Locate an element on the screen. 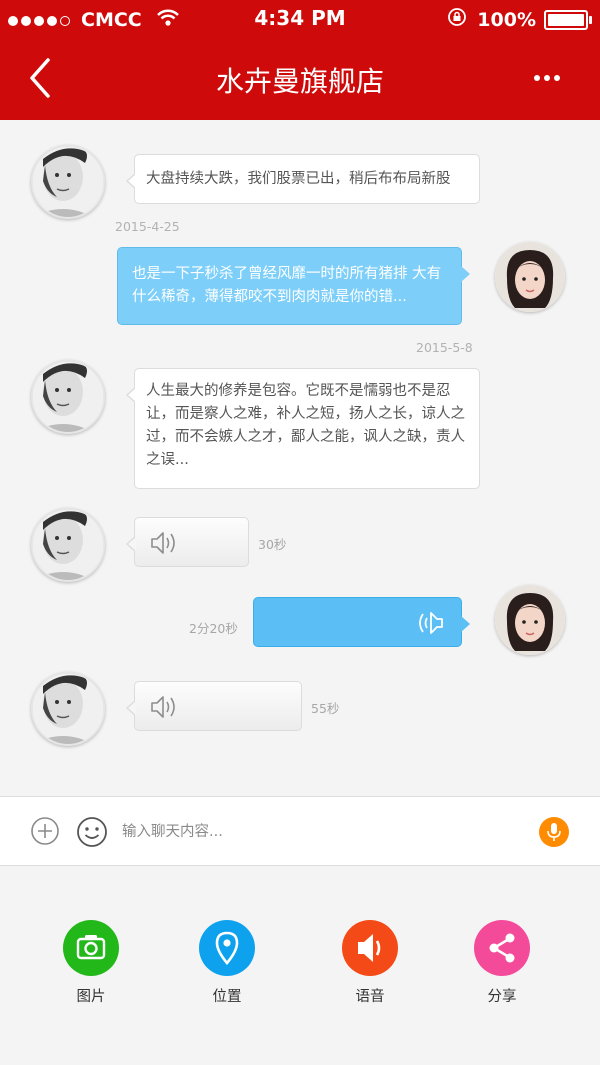 Image resolution: width=600 pixels, height=1065 pixels. message-text: 大盘持续大跌，我们股票已出，稍后布布局新股 is located at coordinates (298, 179).